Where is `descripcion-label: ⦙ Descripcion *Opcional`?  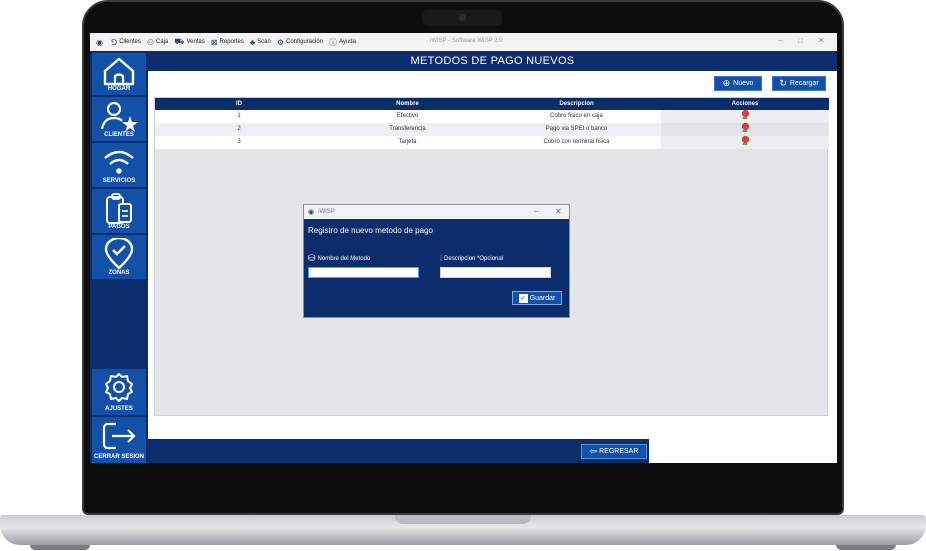 descripcion-label: ⦙ Descripcion *Opcional is located at coordinates (472, 258).